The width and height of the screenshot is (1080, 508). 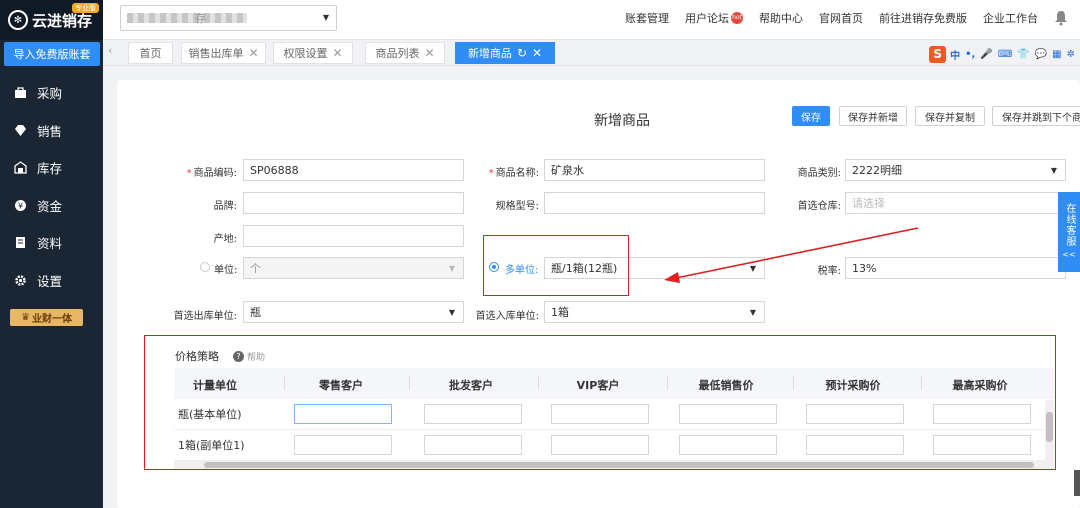 What do you see at coordinates (647, 18) in the screenshot?
I see `account-management-link: 账套管理` at bounding box center [647, 18].